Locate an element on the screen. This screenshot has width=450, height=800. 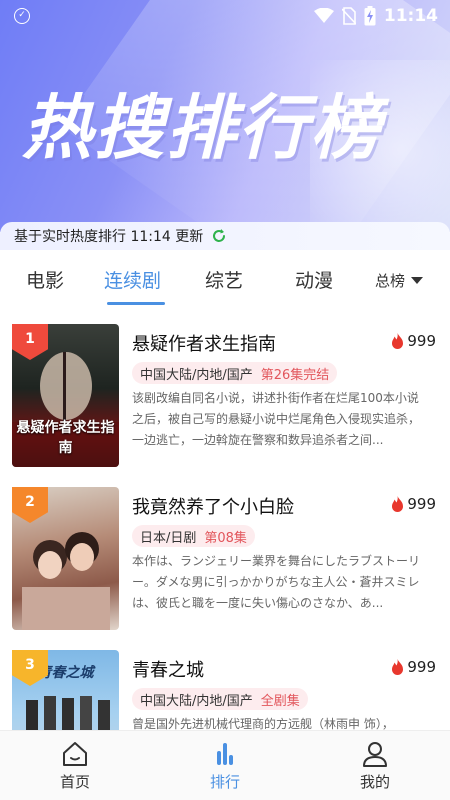
poster-caption: 悬疑作者求生指南 is located at coordinates (65, 438).